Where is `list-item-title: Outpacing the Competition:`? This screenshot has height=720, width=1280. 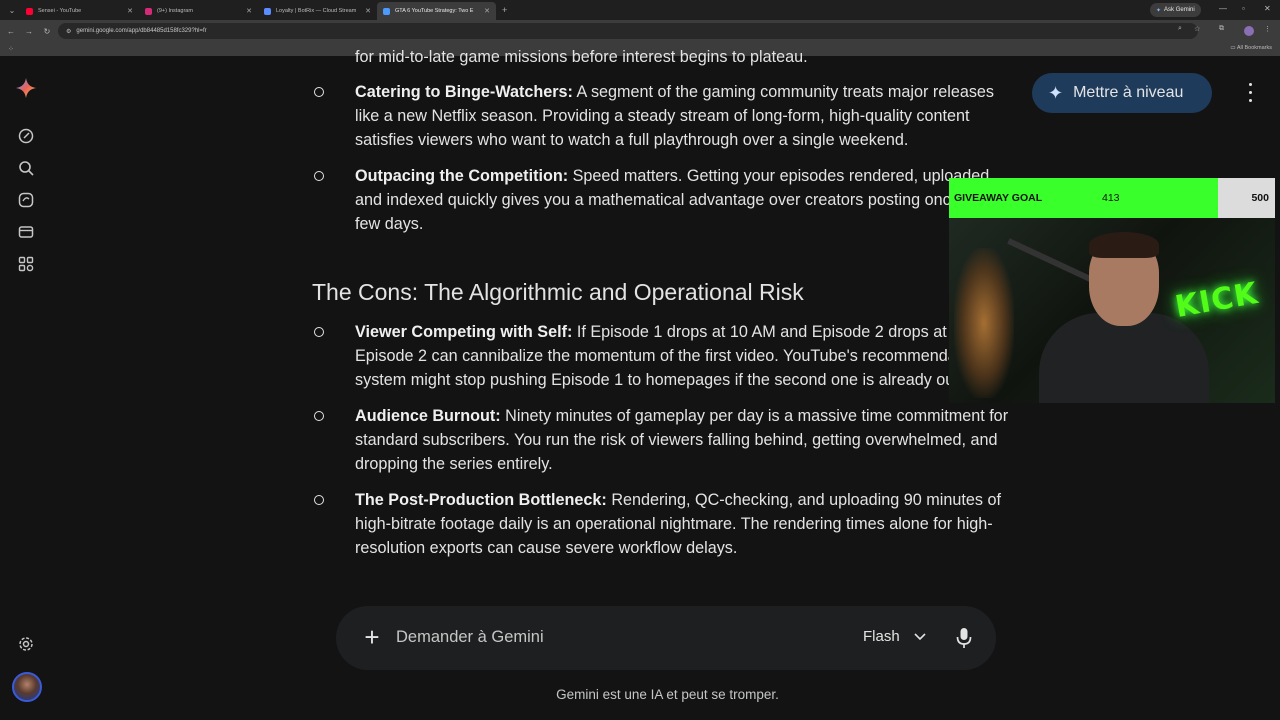 list-item-title: Outpacing the Competition: is located at coordinates (462, 176).